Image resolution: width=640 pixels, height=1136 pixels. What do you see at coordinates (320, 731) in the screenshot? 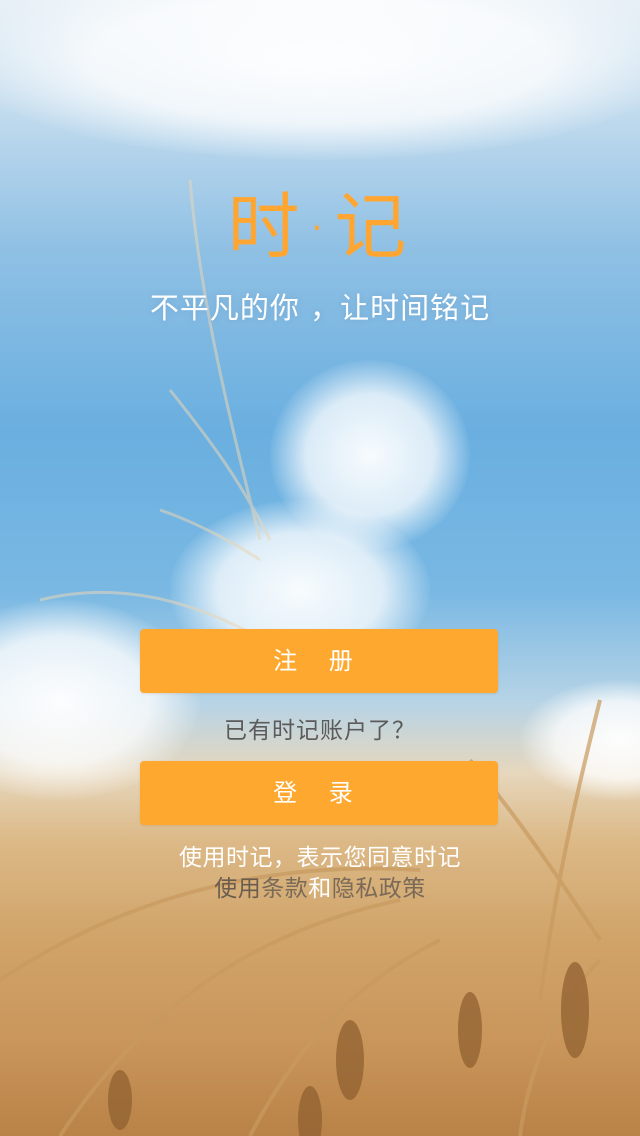
I see `has-account-text: 已有时记账户了？` at bounding box center [320, 731].